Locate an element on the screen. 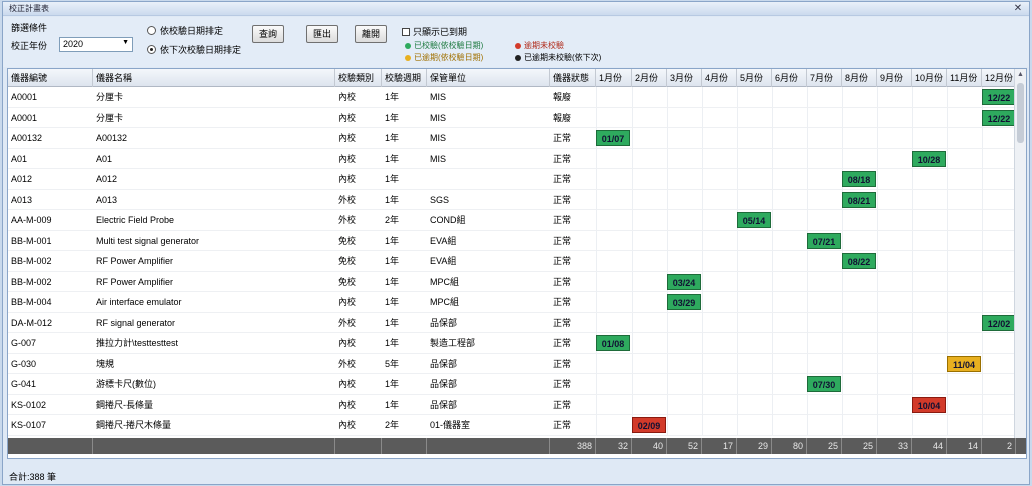  cell-id: A0001 is located at coordinates (24, 97).